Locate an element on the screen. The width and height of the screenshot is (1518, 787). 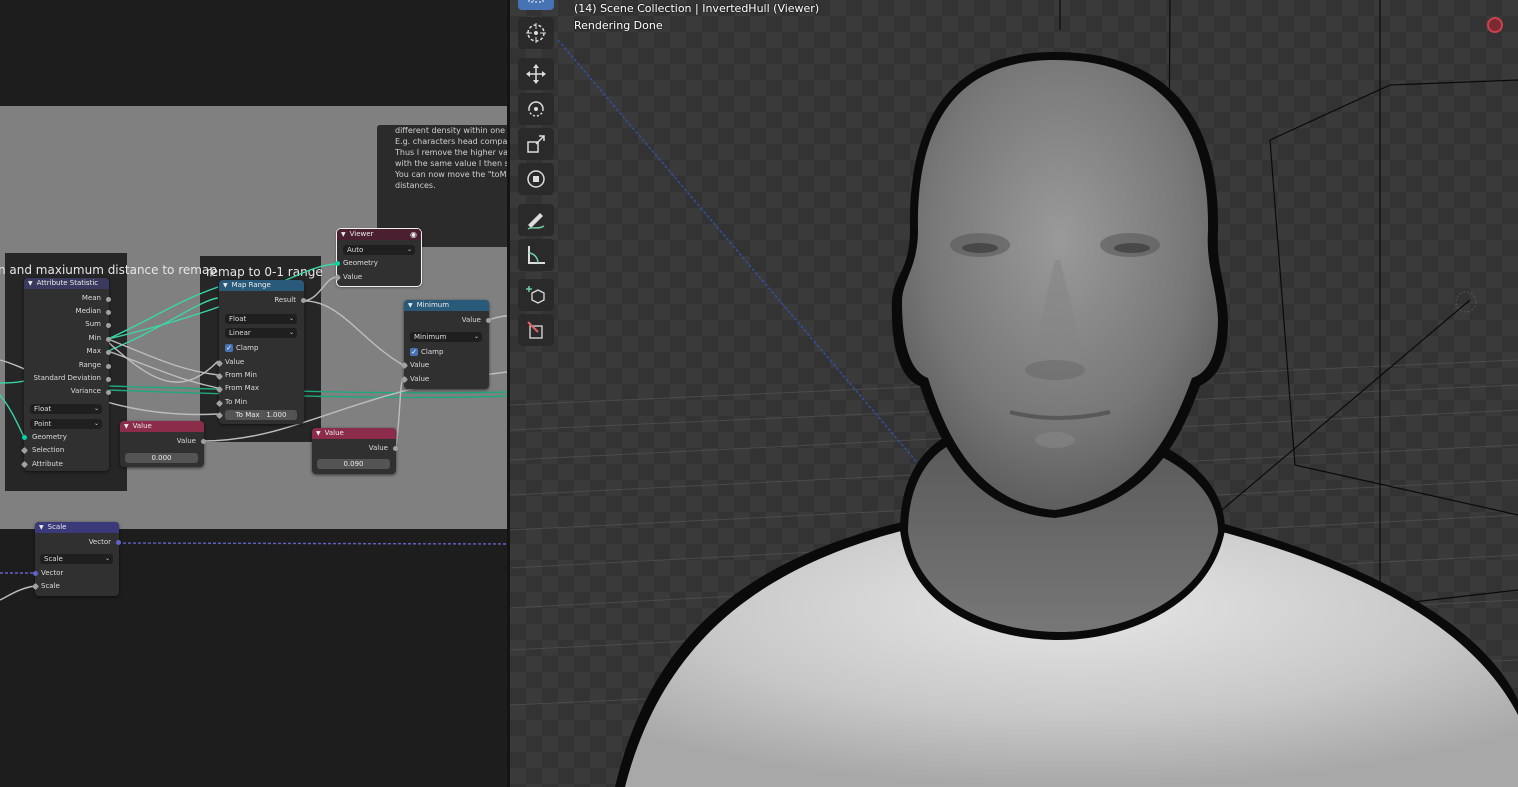
node-header: ▼ Viewer ◉ is located at coordinates (379, 234).